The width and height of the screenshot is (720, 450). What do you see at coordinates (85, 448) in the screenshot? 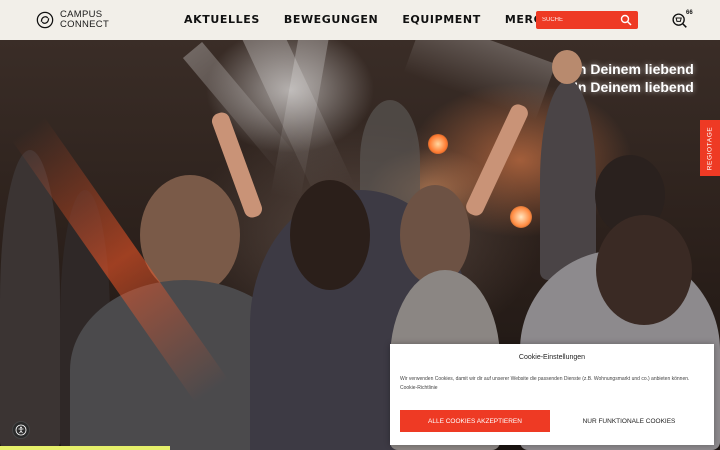
I see `bottom-accent-bar` at bounding box center [85, 448].